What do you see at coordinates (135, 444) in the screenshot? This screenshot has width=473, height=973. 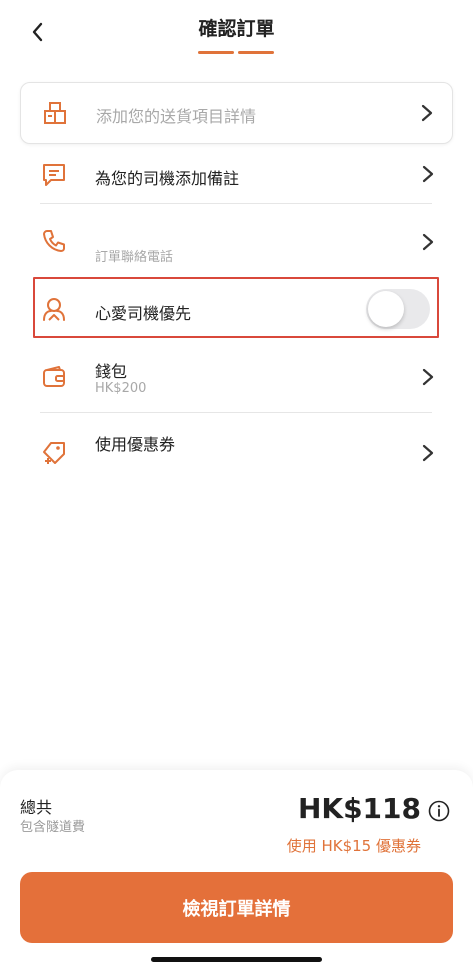 I see `coupon-label: 使用優惠券` at bounding box center [135, 444].